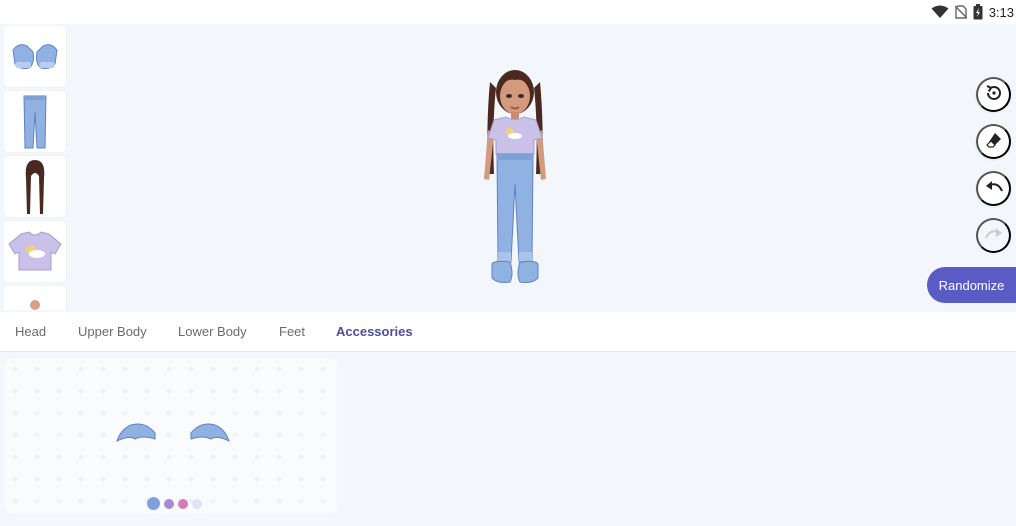  Describe the element at coordinates (960, 12) in the screenshot. I see `no-sim-icon` at that location.